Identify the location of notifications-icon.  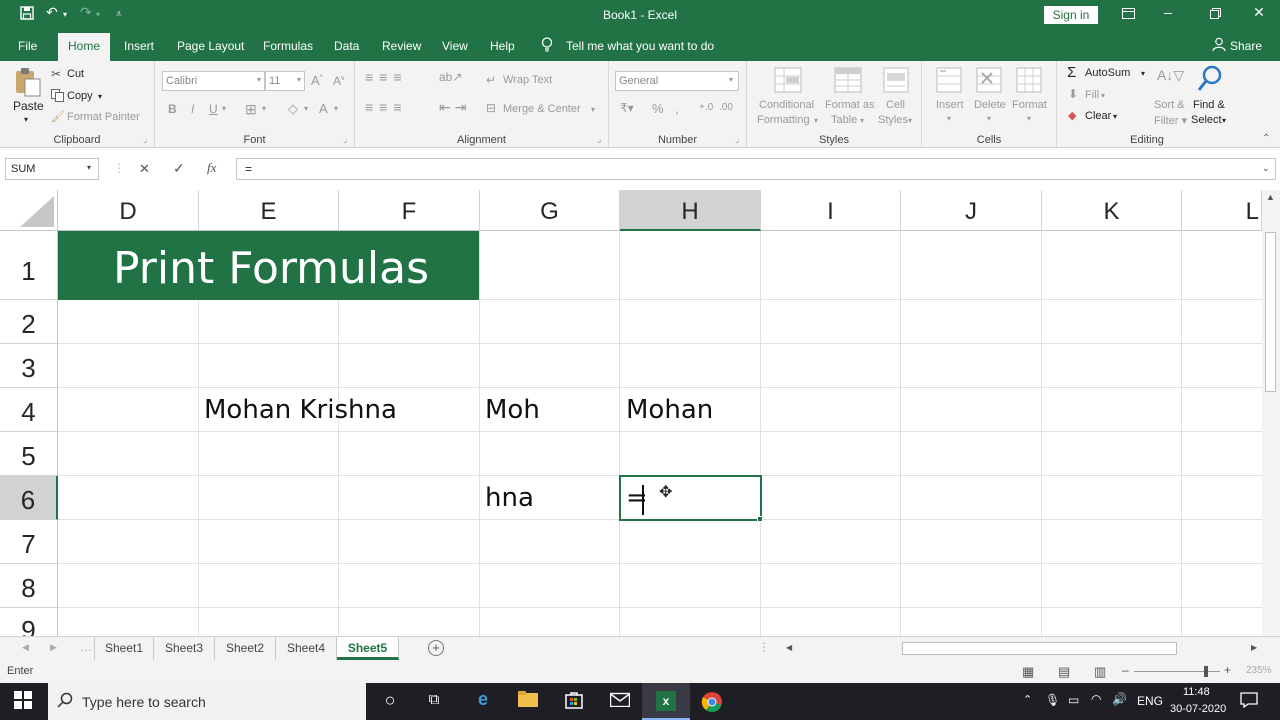
(1249, 702).